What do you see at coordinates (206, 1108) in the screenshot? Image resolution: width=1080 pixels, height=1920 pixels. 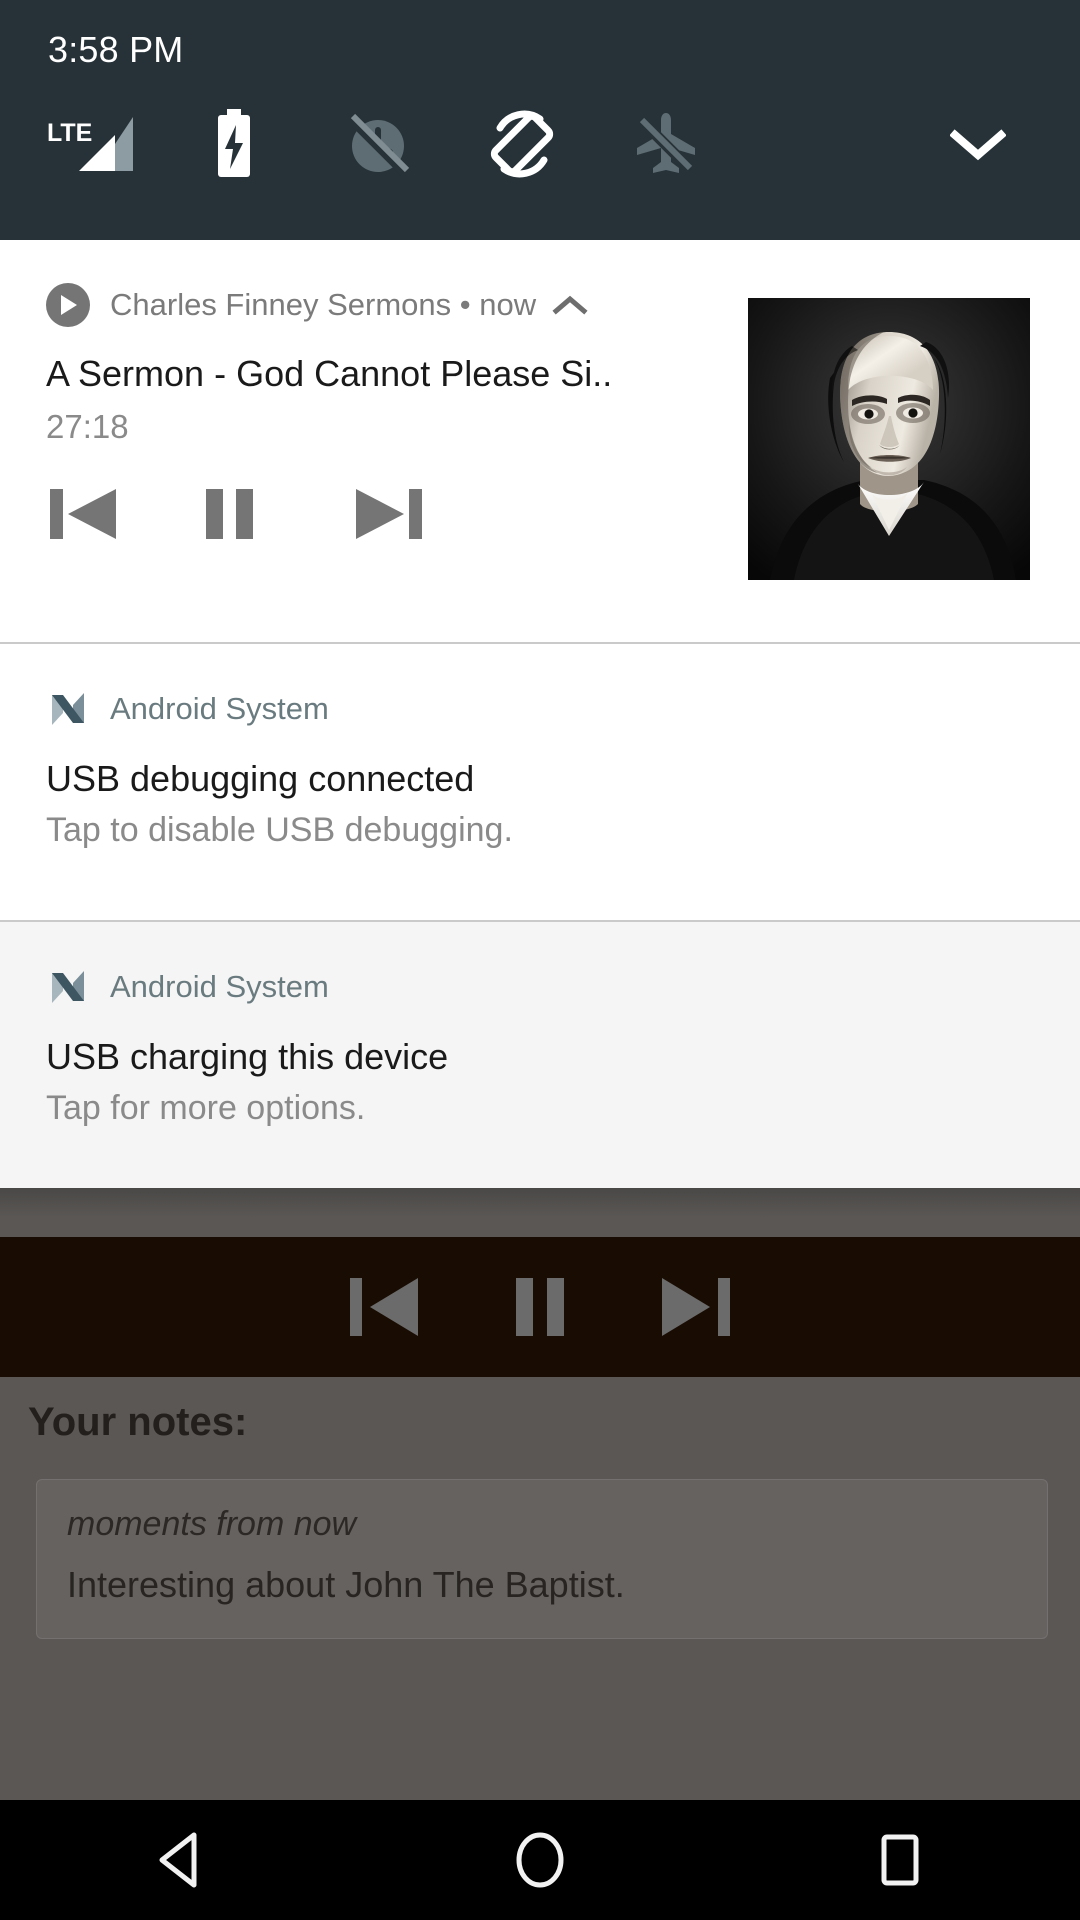 I see `notification-body: Tap for more options.` at bounding box center [206, 1108].